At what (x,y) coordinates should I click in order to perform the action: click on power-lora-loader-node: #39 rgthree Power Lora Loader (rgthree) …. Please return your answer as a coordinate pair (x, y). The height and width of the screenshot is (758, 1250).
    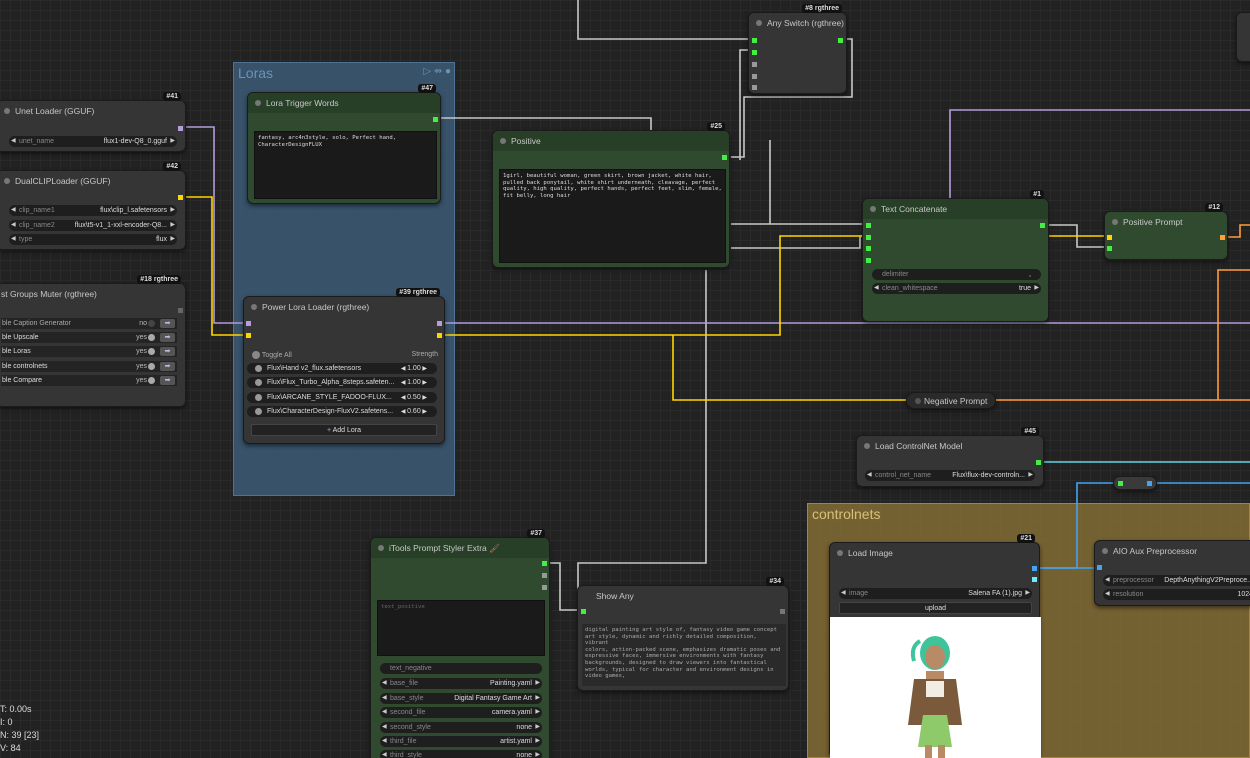
    Looking at the image, I should click on (344, 366).